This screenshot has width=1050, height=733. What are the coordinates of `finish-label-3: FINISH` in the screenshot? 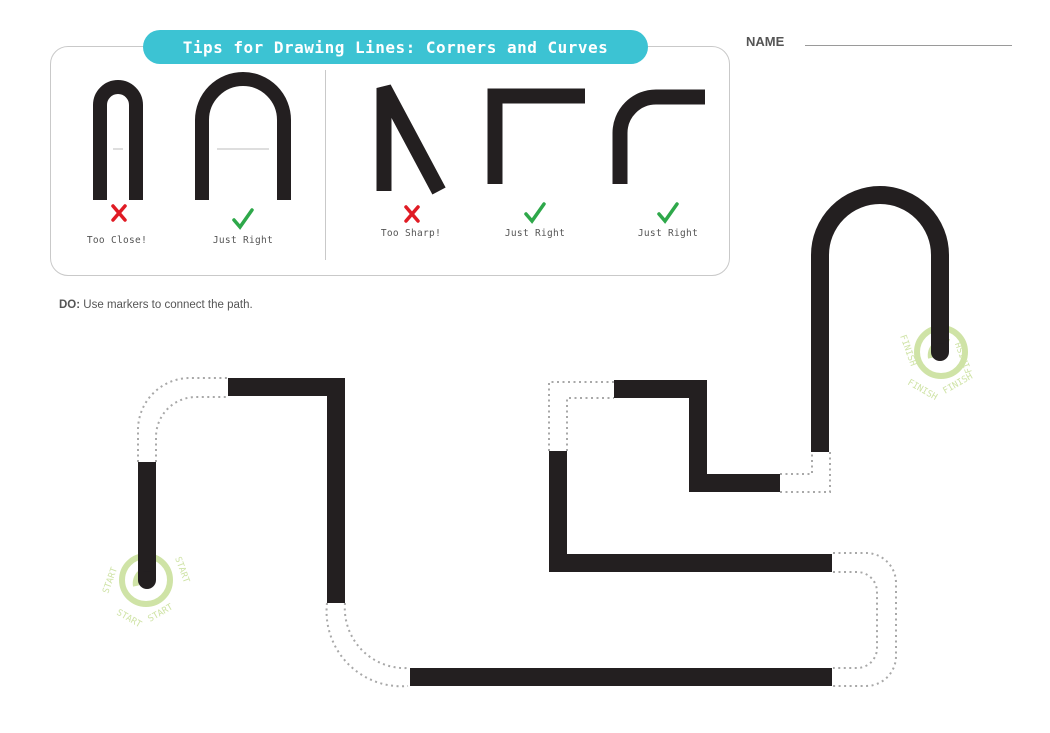 It's located at (922, 390).